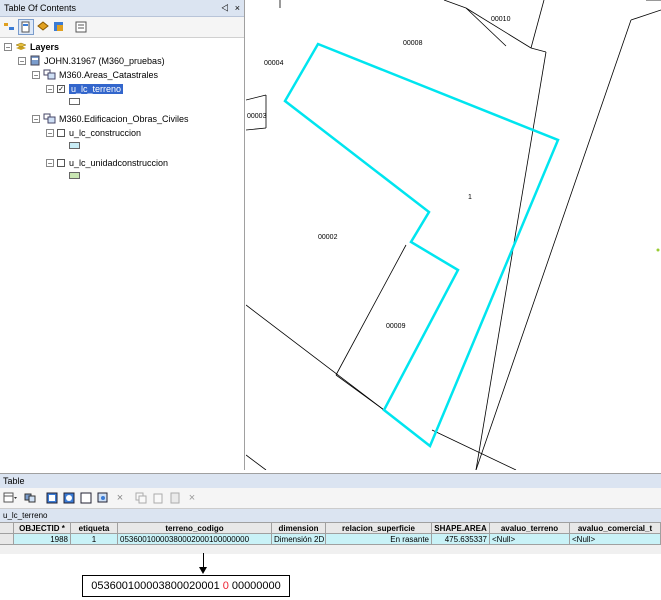 This screenshot has width=661, height=600. I want to click on tree-item-layer-terreno: − ✓ u_lc_terreno, so click(85, 88).